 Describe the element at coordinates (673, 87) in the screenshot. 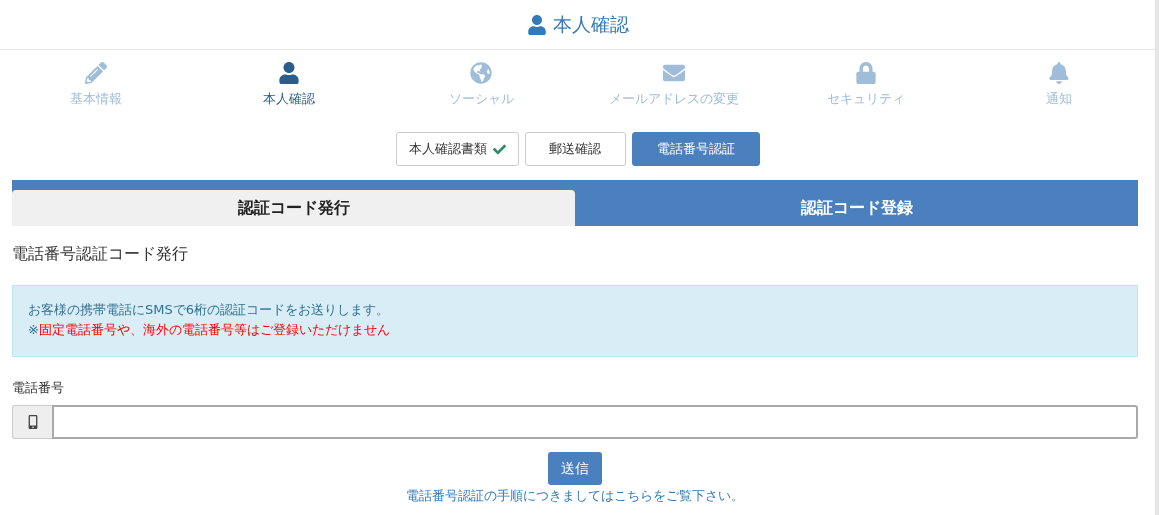

I see `nav-tab: メールアドレスの変更` at that location.